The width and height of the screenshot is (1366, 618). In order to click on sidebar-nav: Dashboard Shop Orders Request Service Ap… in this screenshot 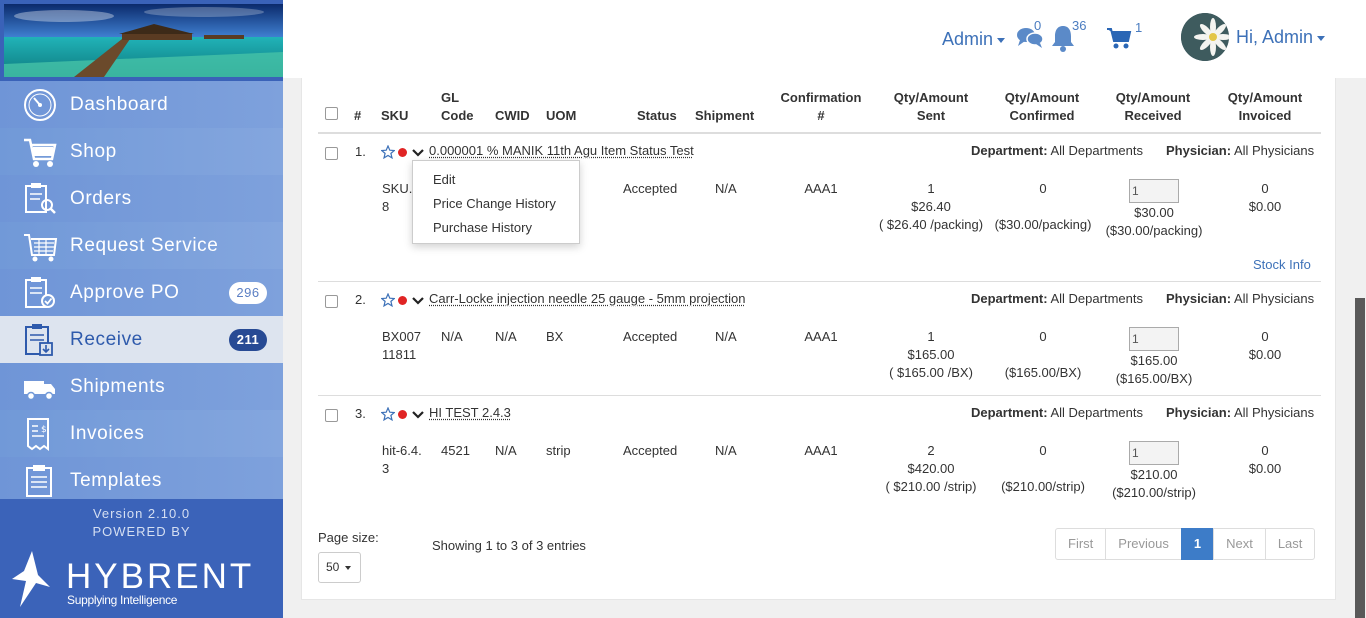, I will do `click(141, 290)`.